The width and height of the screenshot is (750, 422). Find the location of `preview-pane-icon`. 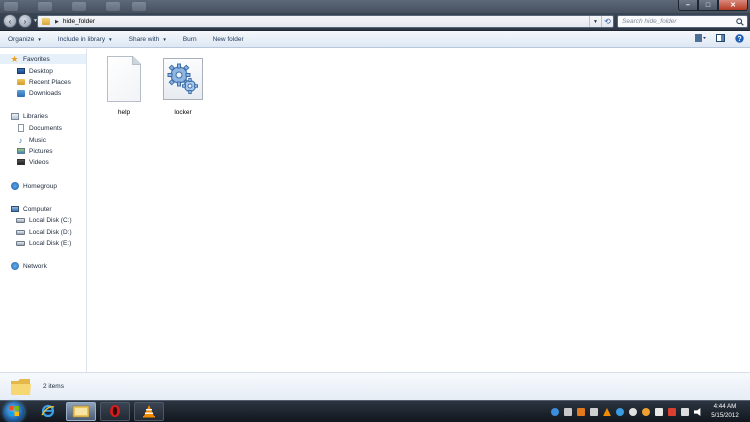

preview-pane-icon is located at coordinates (720, 39).